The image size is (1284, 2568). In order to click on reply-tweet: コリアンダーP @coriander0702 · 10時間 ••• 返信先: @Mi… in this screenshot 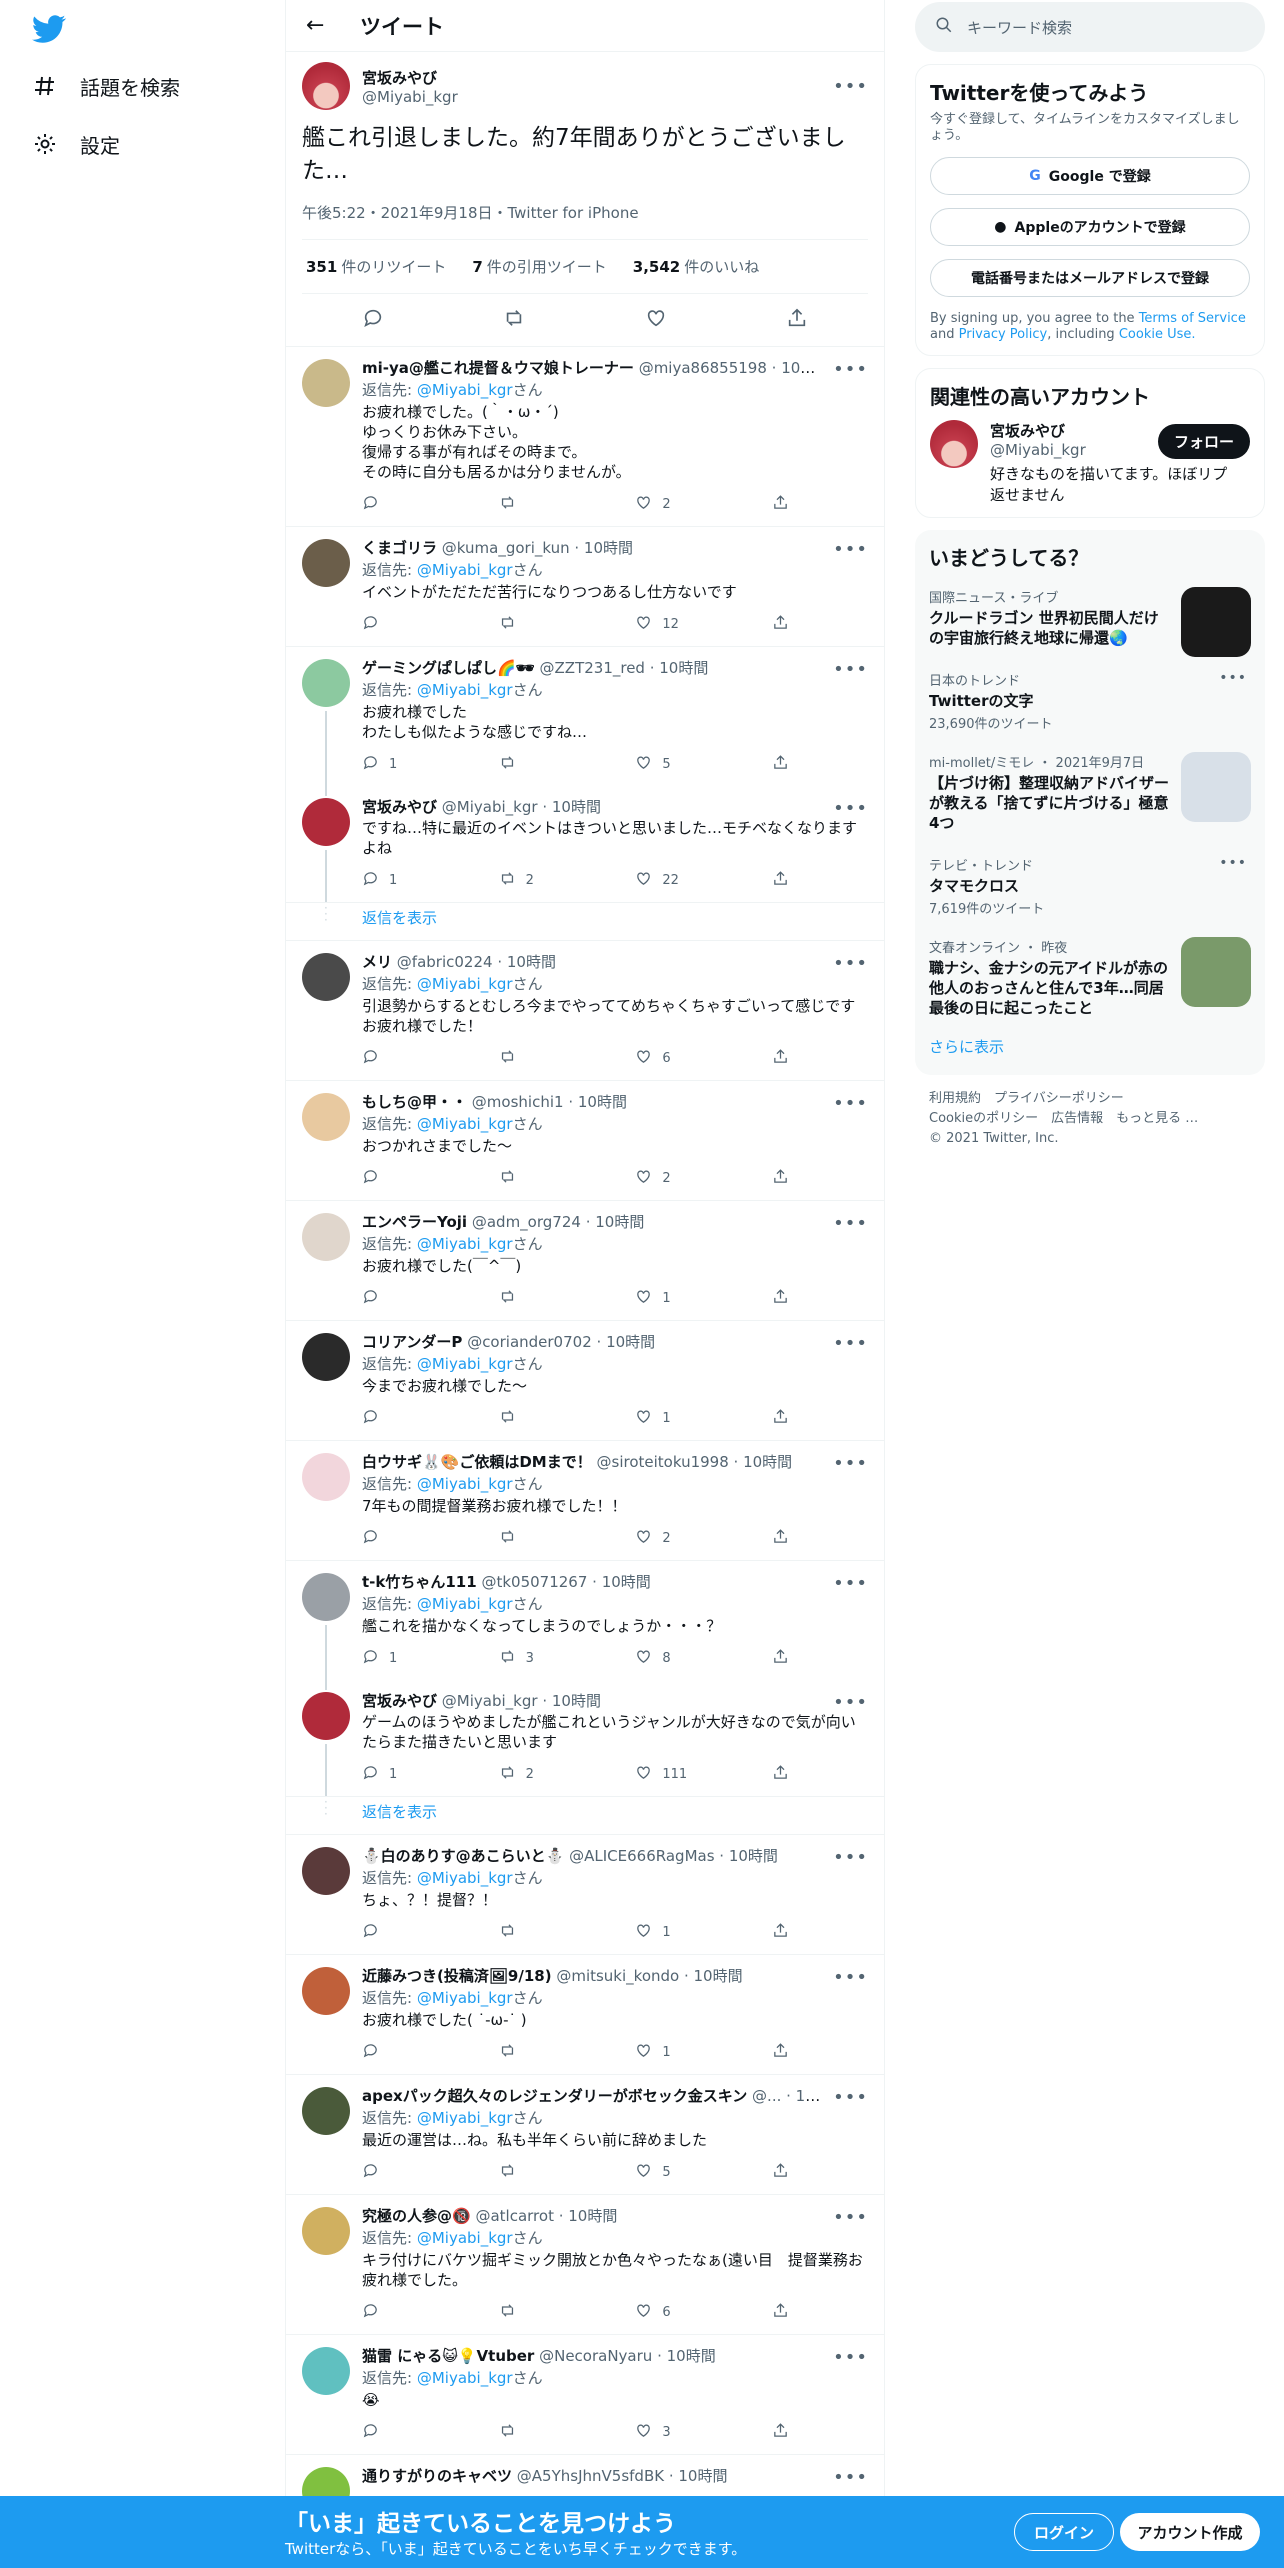, I will do `click(585, 1381)`.